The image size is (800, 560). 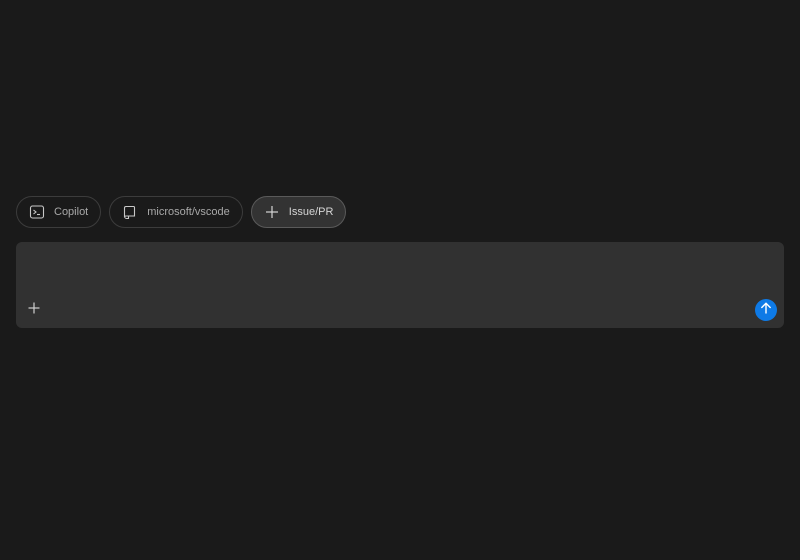 I want to click on copilot-chip: Copilot, so click(x=59, y=212).